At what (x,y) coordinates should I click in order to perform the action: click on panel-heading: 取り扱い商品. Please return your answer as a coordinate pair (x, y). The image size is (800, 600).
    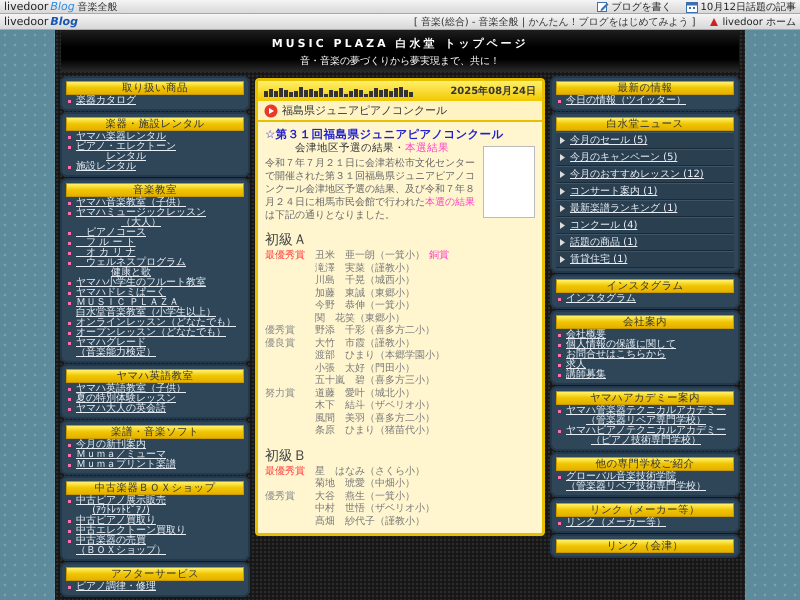
    Looking at the image, I should click on (155, 88).